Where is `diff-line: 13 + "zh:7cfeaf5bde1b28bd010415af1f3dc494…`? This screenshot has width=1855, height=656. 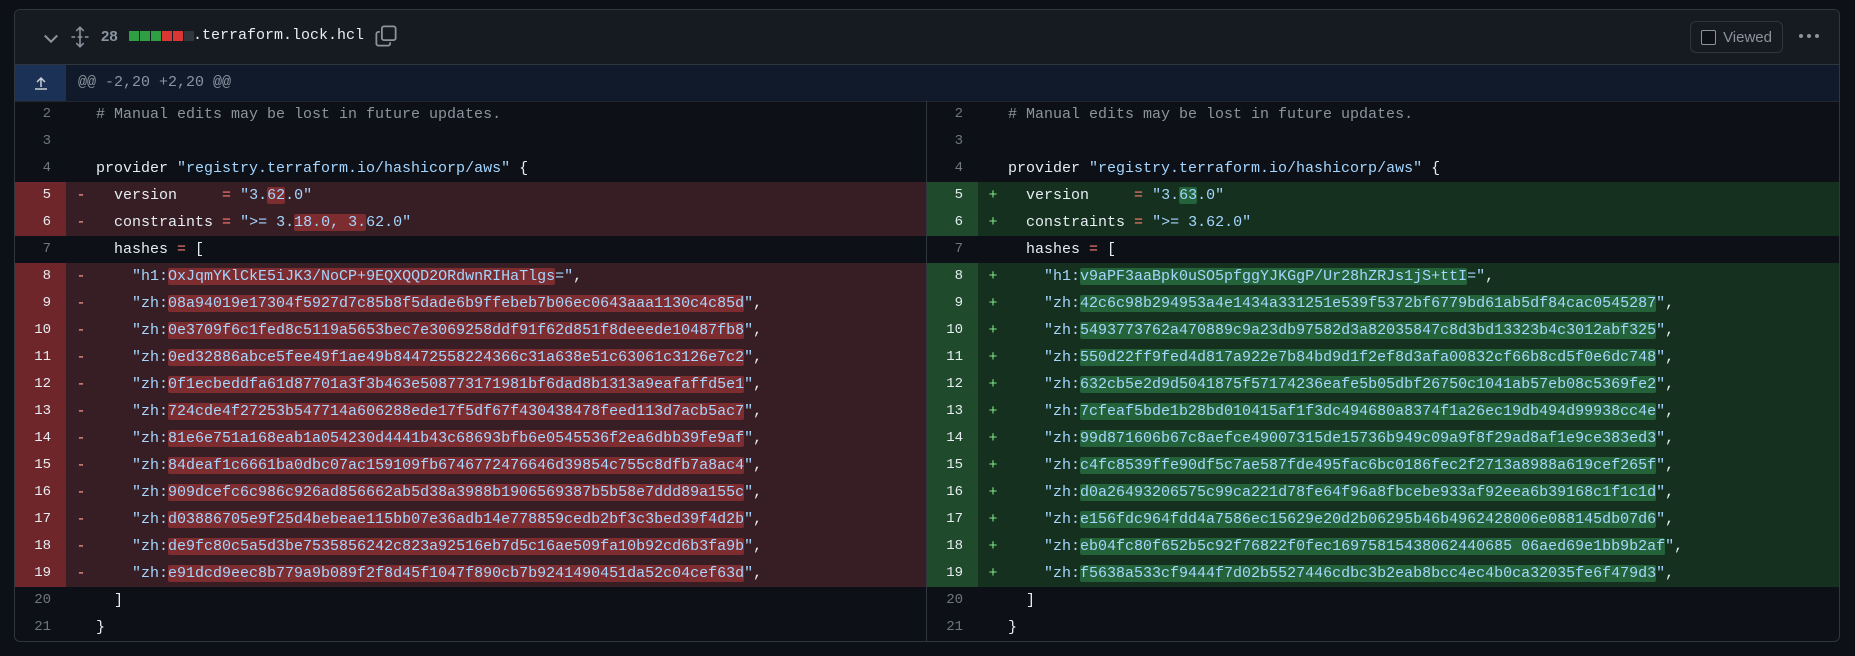 diff-line: 13 + "zh:7cfeaf5bde1b28bd010415af1f3dc494… is located at coordinates (1383, 411).